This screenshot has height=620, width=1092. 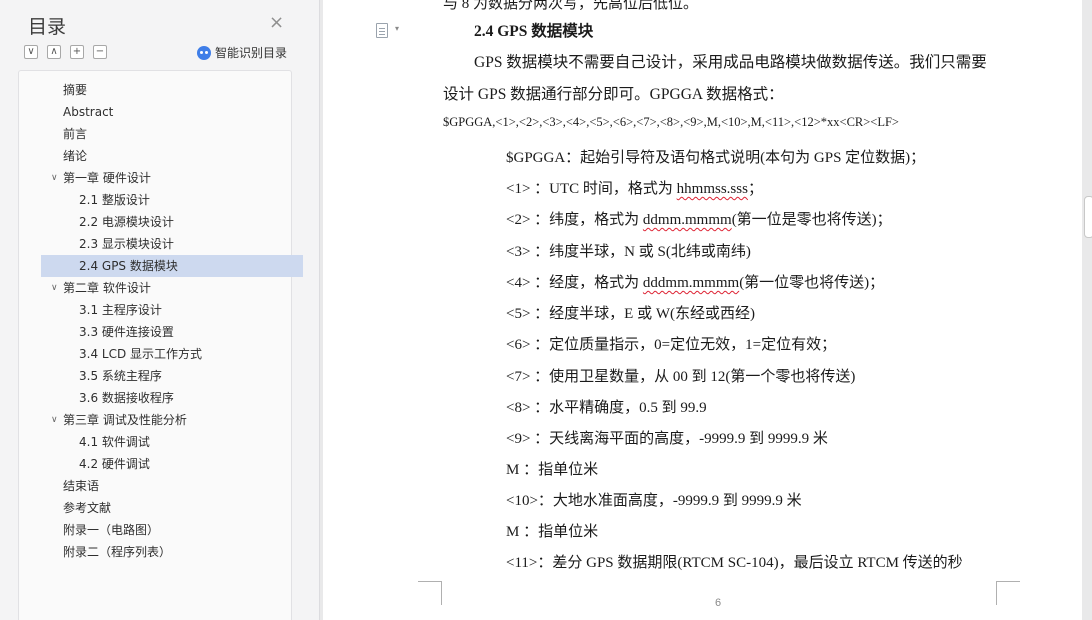 I want to click on add-heading-icon: +, so click(x=77, y=52).